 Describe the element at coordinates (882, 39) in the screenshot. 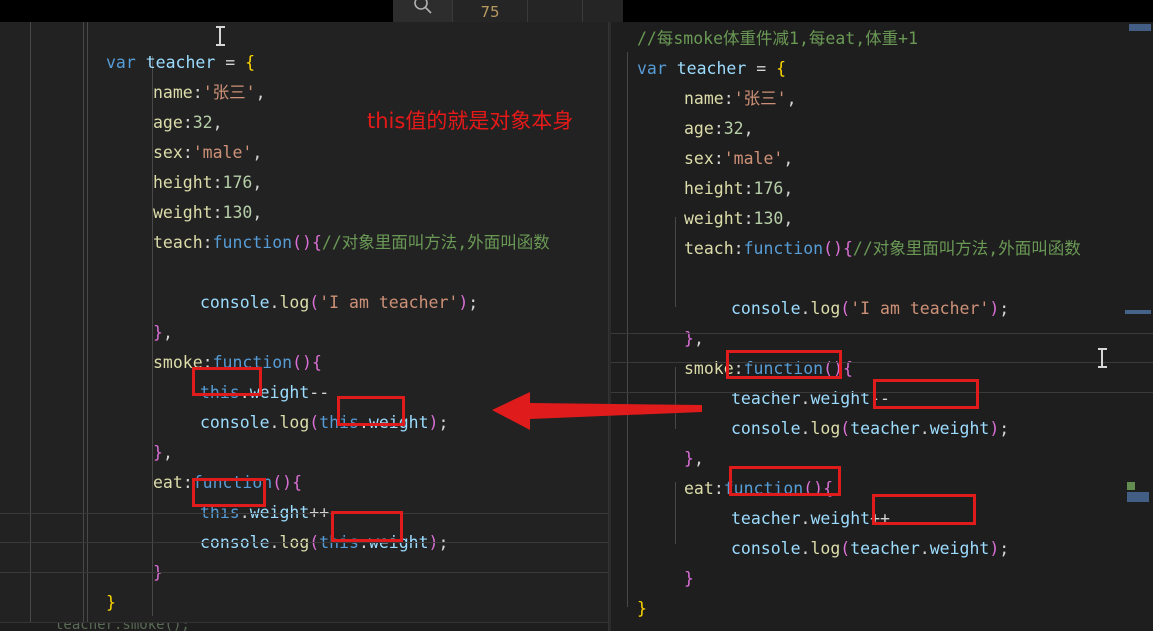

I see `code-line: //每smoke体重件减1,每eat,体重+1` at that location.